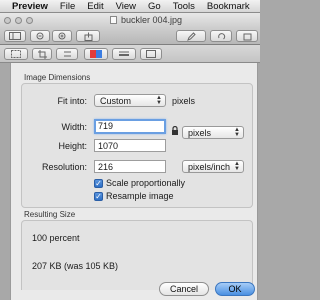 The width and height of the screenshot is (320, 300). Describe the element at coordinates (130, 145) in the screenshot. I see `height-field: 1070` at that location.